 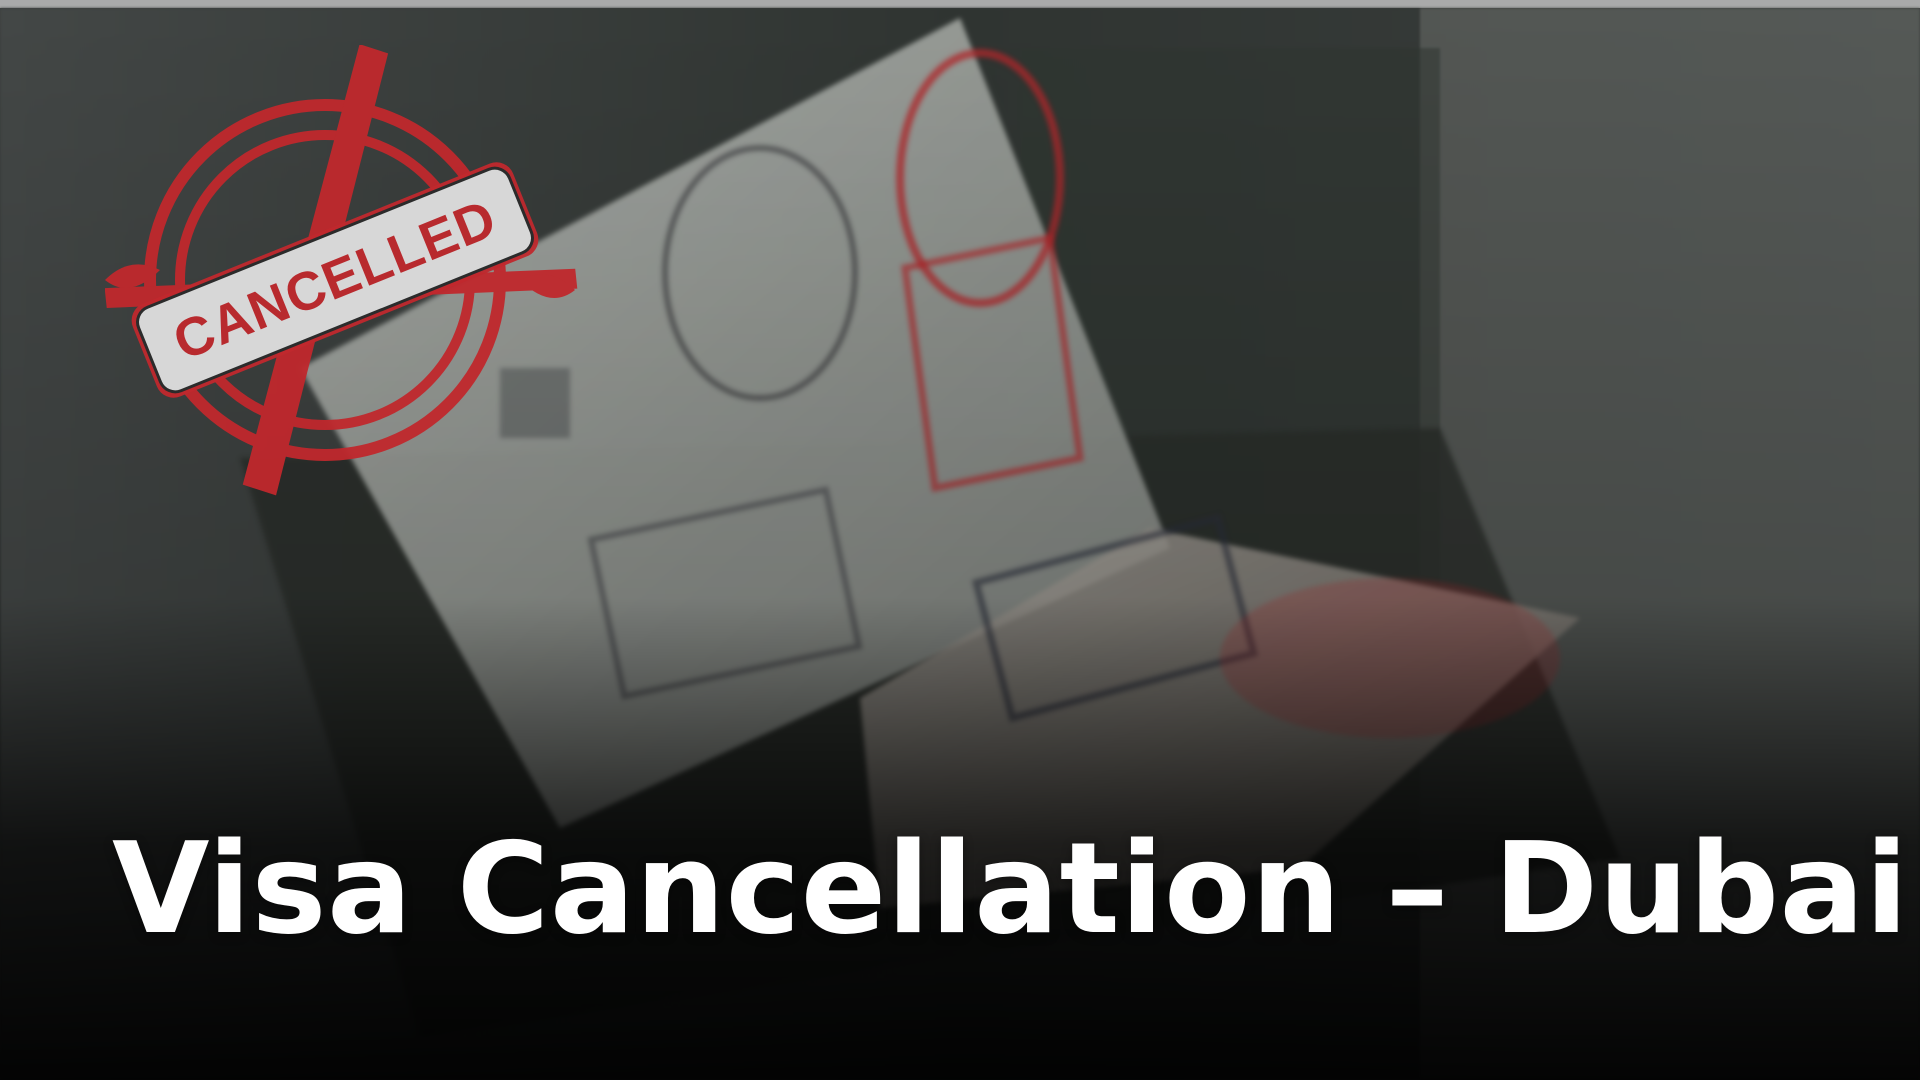 What do you see at coordinates (1010, 888) in the screenshot?
I see `page-title: Visa Cancellation – Dubai` at bounding box center [1010, 888].